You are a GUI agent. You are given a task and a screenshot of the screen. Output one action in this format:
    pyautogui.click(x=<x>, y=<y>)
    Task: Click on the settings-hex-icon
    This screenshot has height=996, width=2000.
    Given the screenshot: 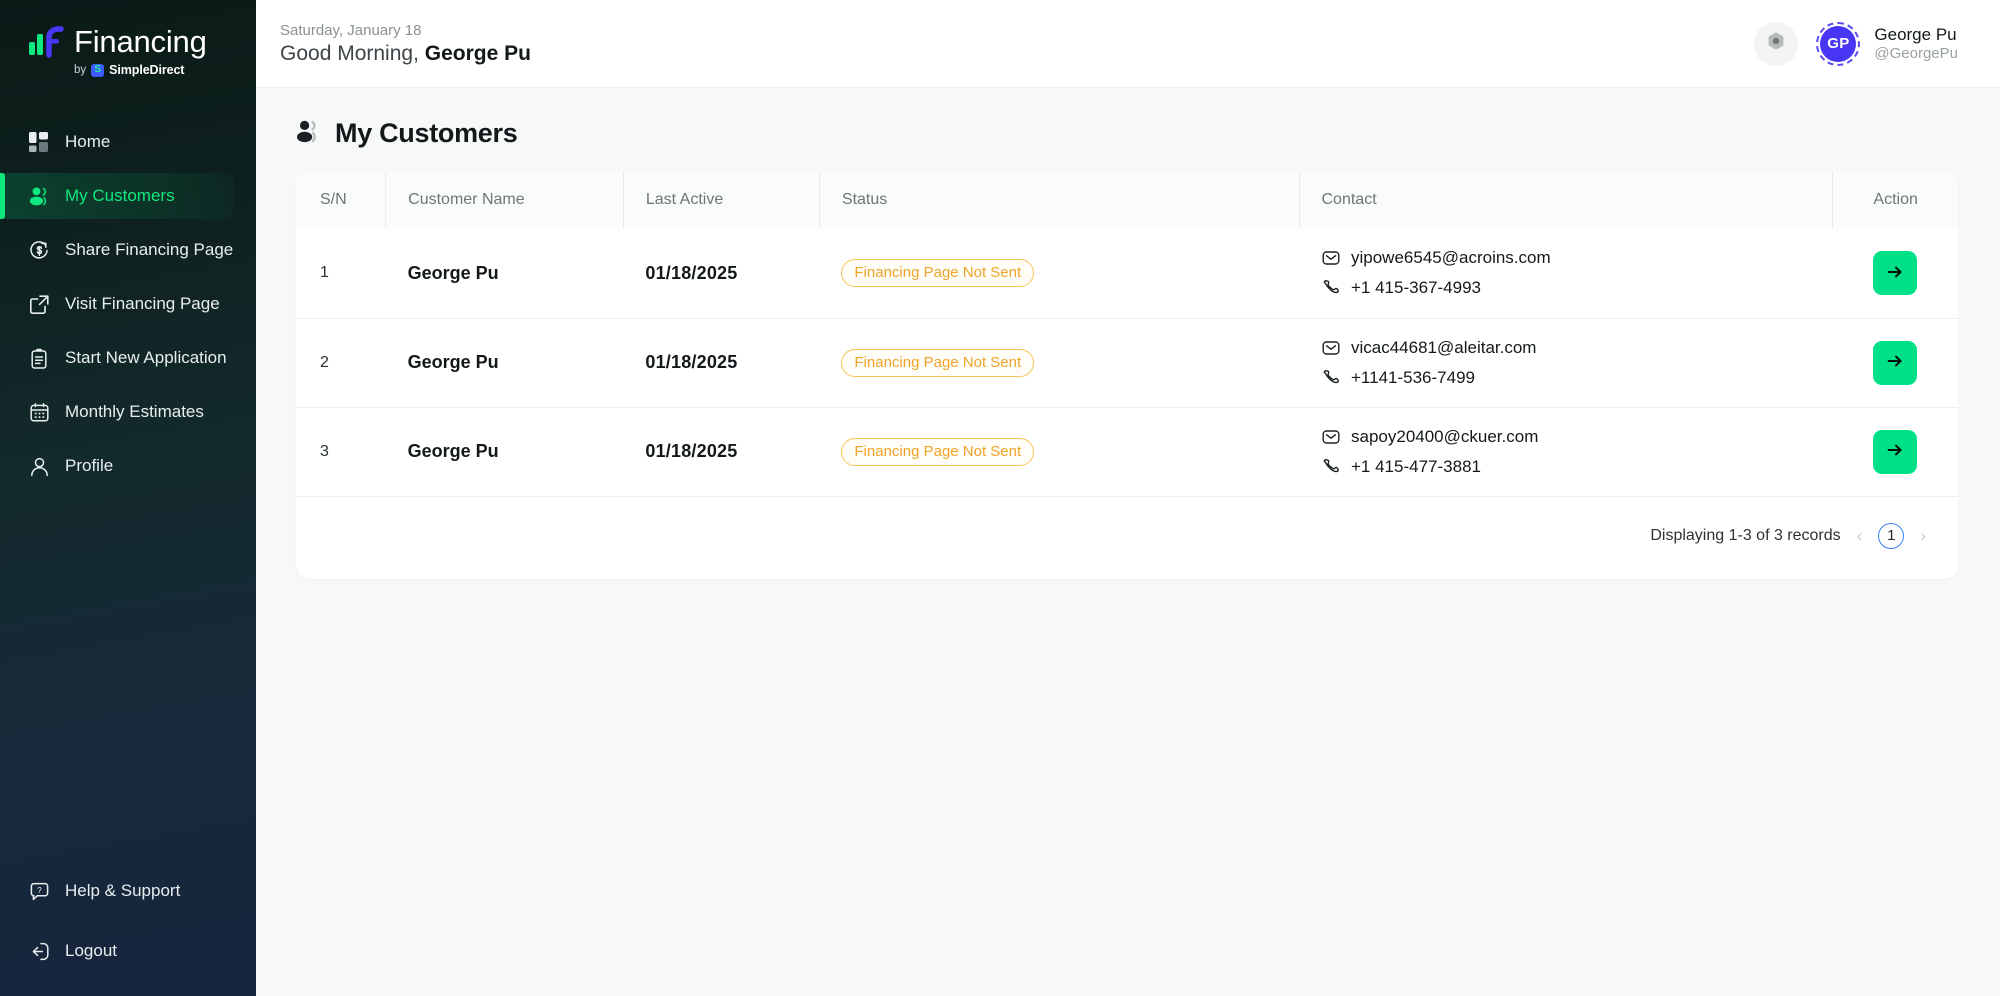 What is the action you would take?
    pyautogui.click(x=1776, y=43)
    